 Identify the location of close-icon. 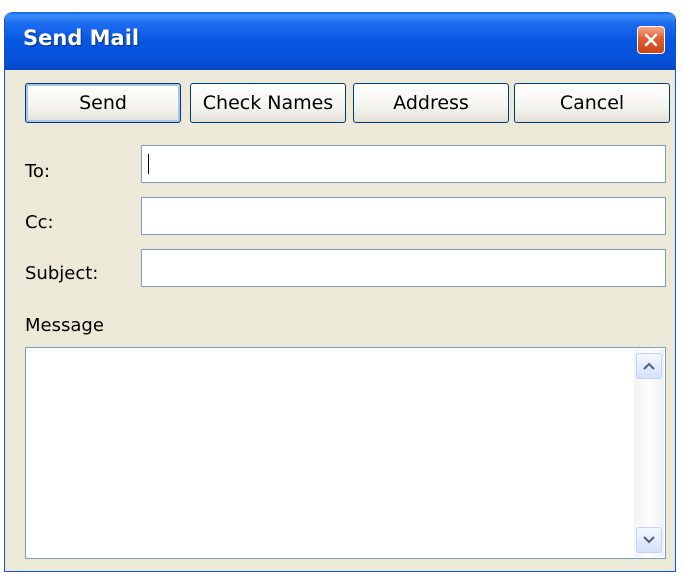
(651, 40).